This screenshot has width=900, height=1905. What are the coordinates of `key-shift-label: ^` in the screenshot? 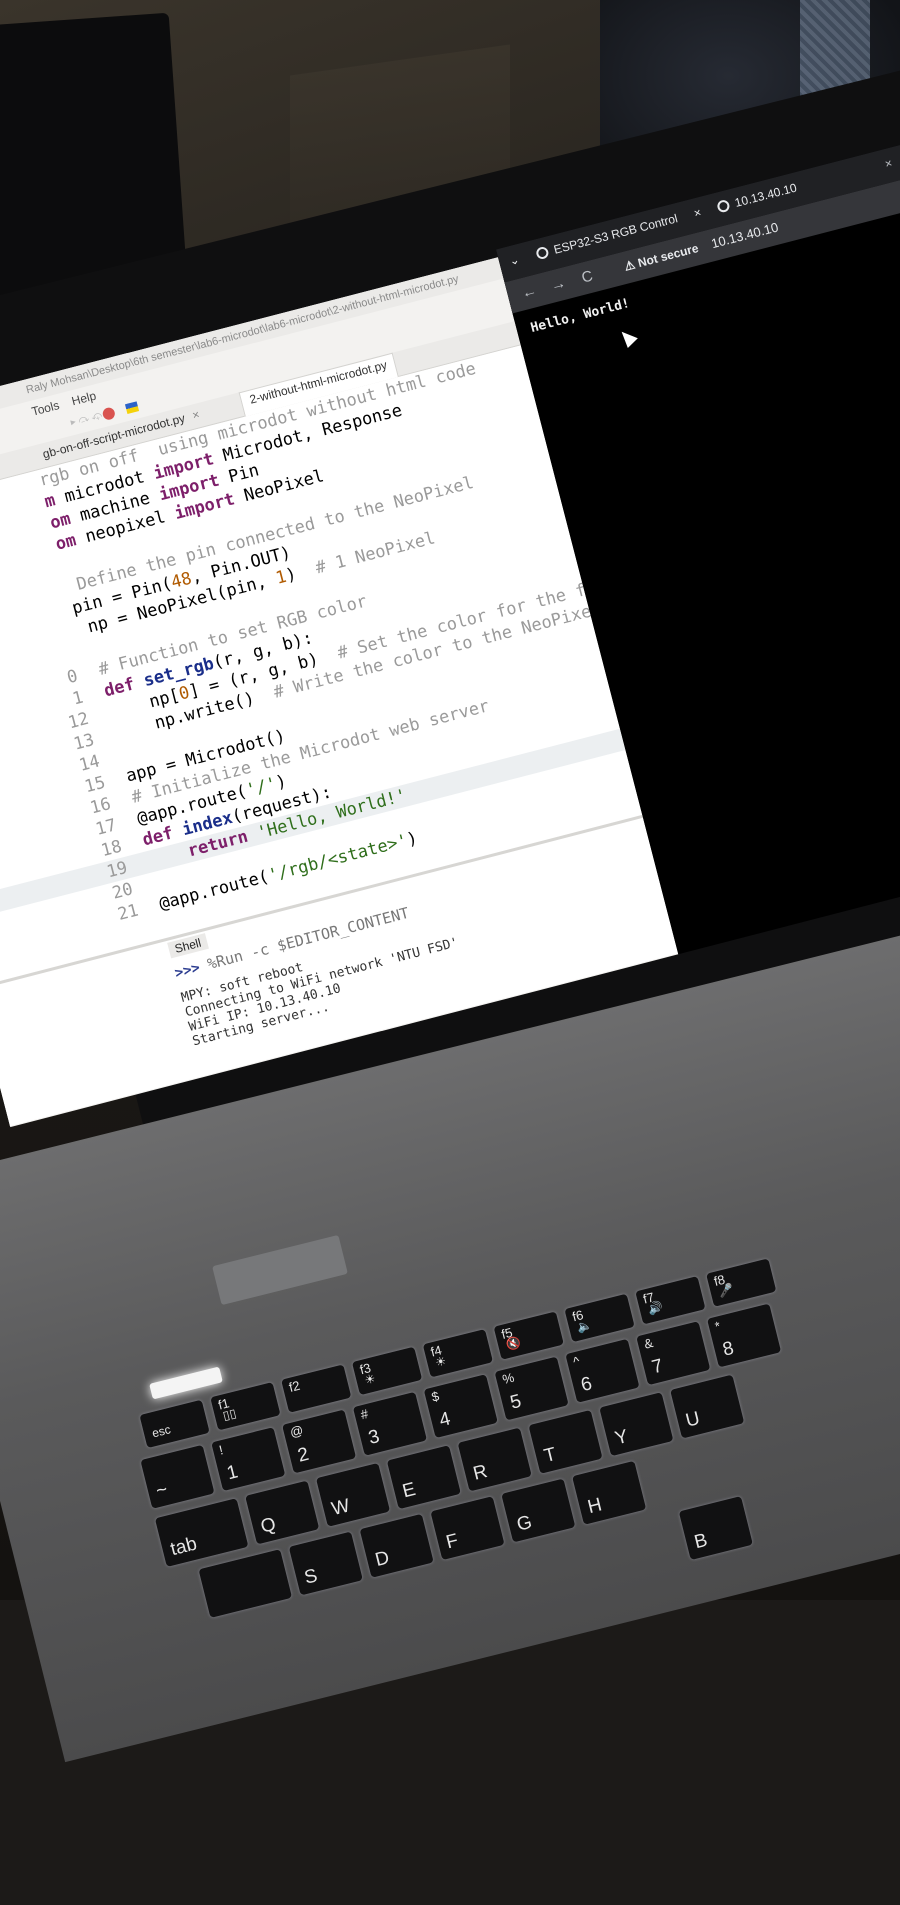 It's located at (576, 1361).